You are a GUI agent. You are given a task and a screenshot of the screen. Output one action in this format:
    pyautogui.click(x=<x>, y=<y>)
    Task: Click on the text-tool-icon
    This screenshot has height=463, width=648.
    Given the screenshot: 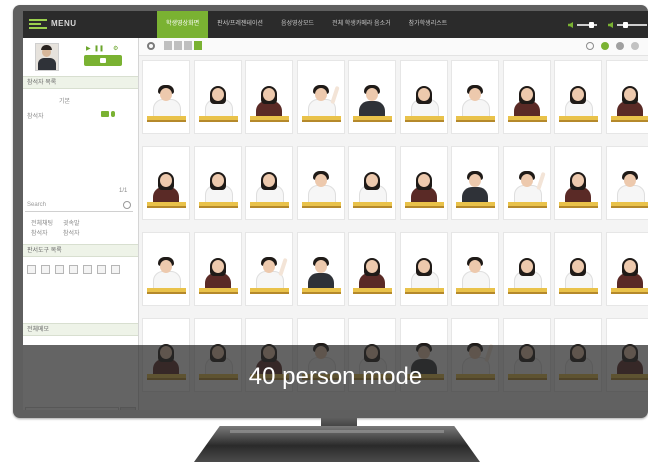 What is the action you would take?
    pyautogui.click(x=73, y=269)
    